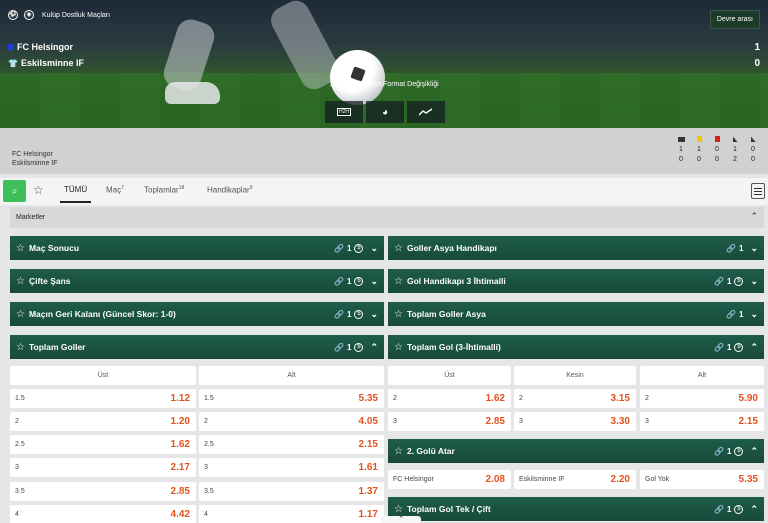 Image resolution: width=768 pixels, height=523 pixels. What do you see at coordinates (291, 444) in the screenshot?
I see `odd-under-cell: 2.5 2.15` at bounding box center [291, 444].